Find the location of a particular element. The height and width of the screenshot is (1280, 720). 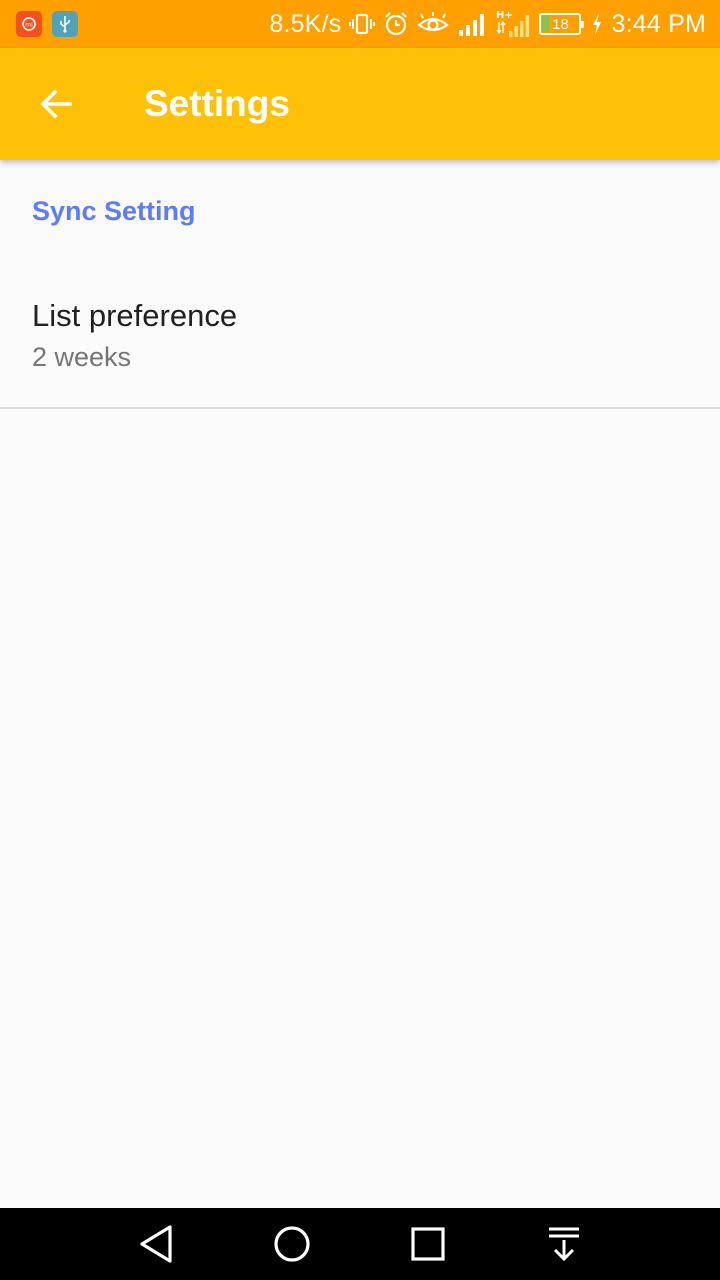

category-title-sync: Sync Setting is located at coordinates (114, 211).